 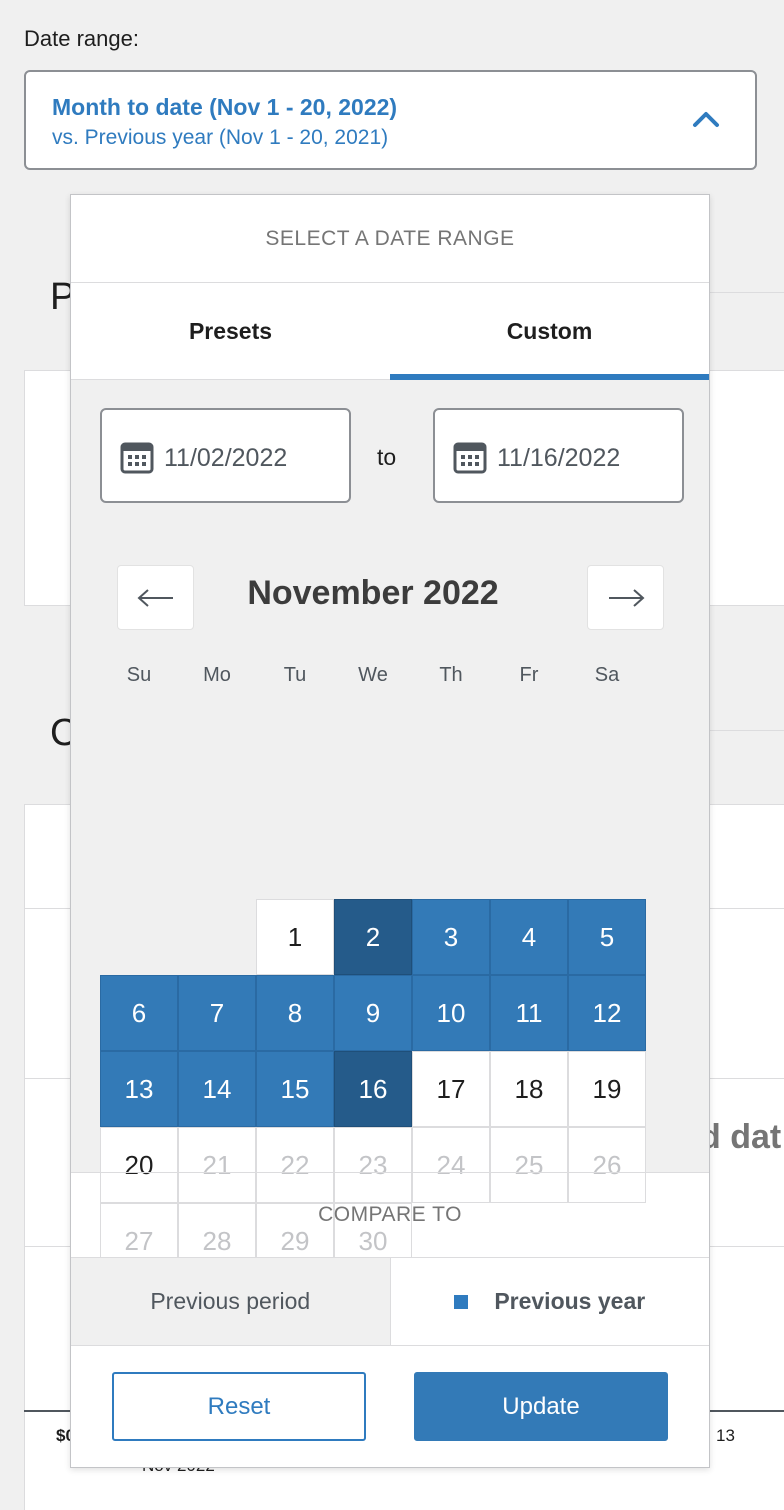 What do you see at coordinates (217, 675) in the screenshot?
I see `weekday-label: Mo` at bounding box center [217, 675].